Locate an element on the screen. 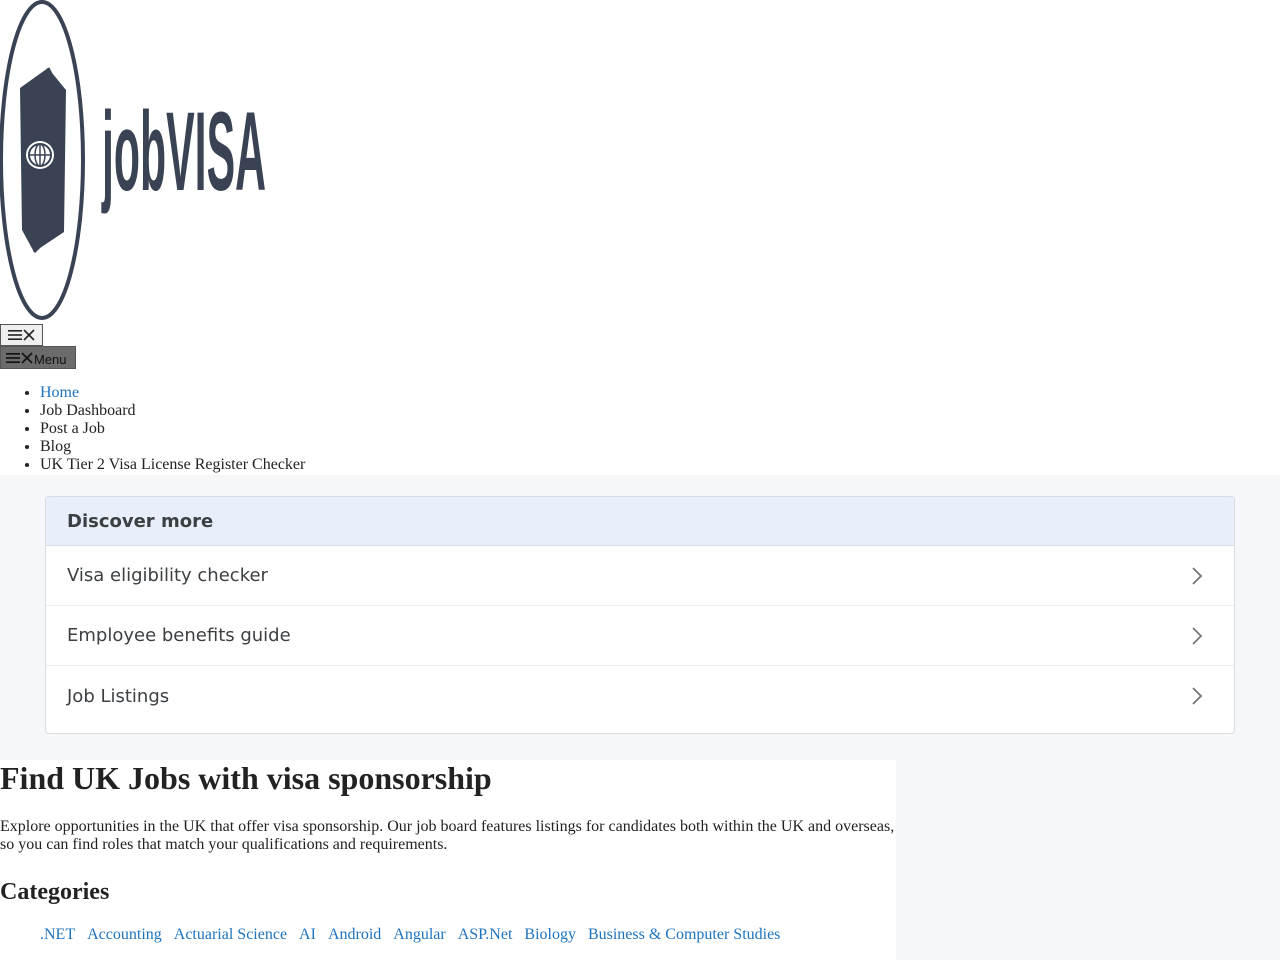 The height and width of the screenshot is (960, 1280). menu-button: Menu is located at coordinates (38, 357).